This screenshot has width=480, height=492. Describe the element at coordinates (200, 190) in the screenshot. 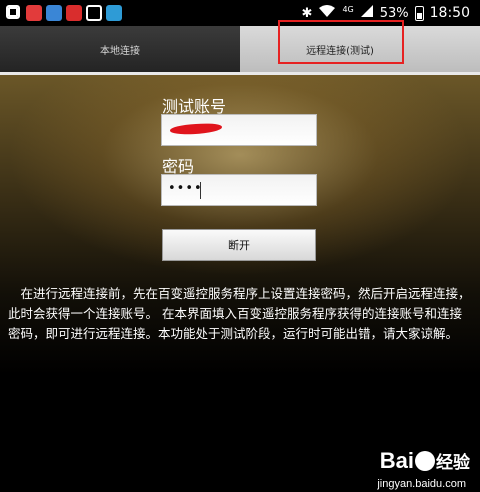

I see `text-cursor` at that location.